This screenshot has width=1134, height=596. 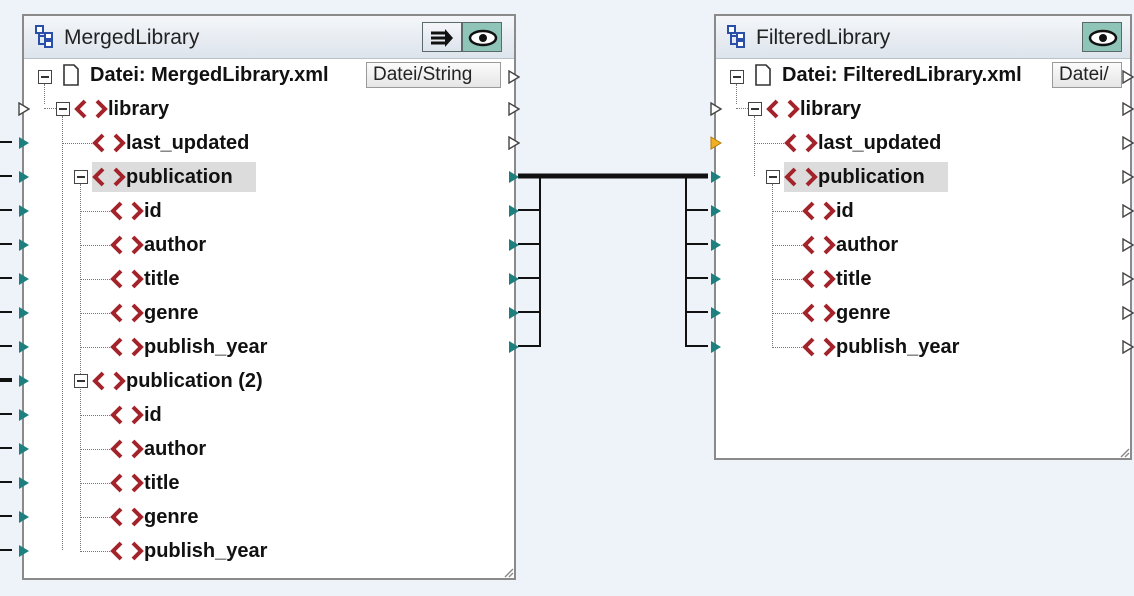 What do you see at coordinates (433, 75) in the screenshot?
I see `file-string-button: Datei/String` at bounding box center [433, 75].